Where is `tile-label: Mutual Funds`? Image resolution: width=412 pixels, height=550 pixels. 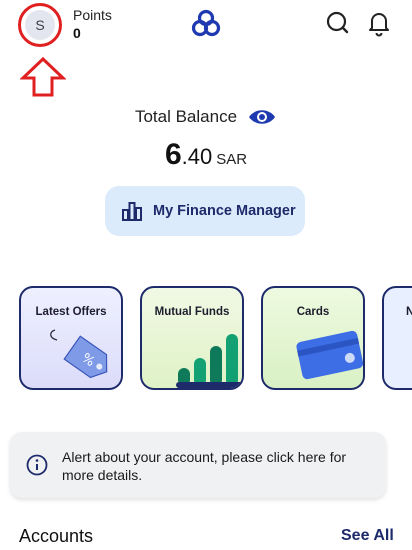
tile-label: Mutual Funds is located at coordinates (192, 312).